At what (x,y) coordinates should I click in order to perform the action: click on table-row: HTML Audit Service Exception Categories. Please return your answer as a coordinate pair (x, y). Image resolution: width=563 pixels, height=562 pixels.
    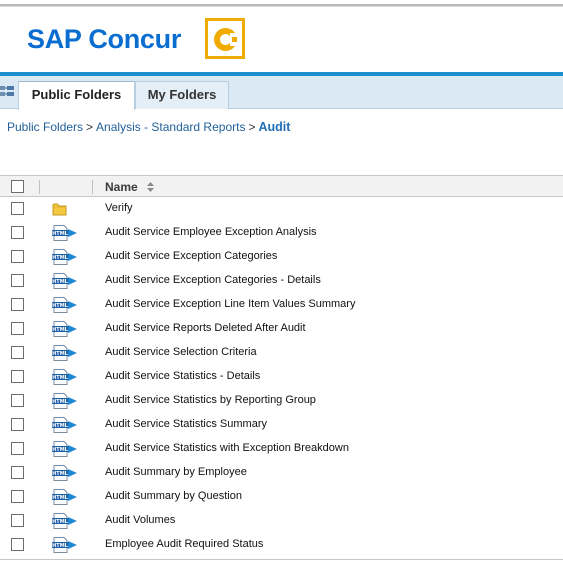
    Looking at the image, I should click on (281, 257).